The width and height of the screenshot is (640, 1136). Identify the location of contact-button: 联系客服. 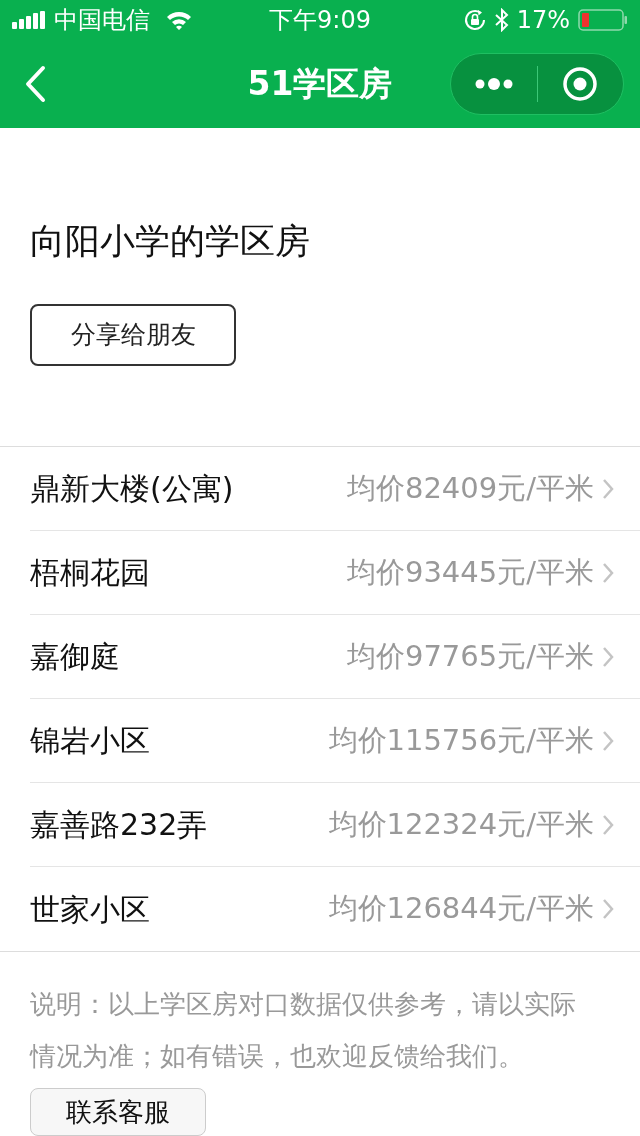
(118, 1112).